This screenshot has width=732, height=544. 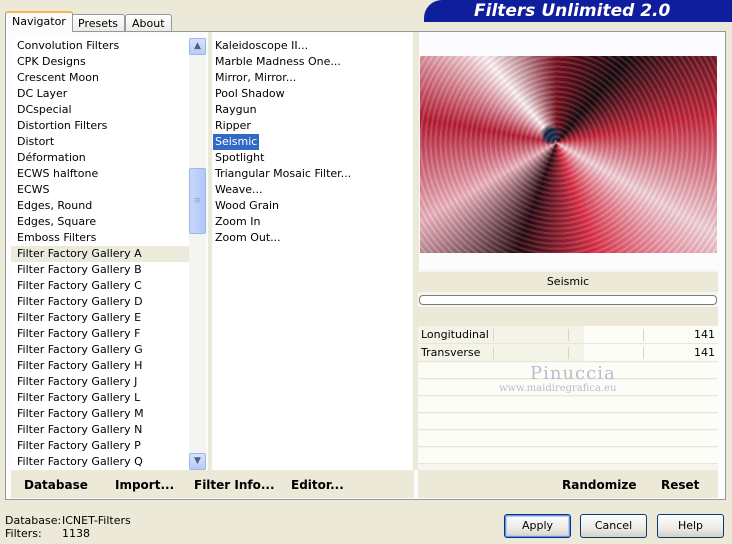 What do you see at coordinates (100, 158) in the screenshot?
I see `category-item: Déformation` at bounding box center [100, 158].